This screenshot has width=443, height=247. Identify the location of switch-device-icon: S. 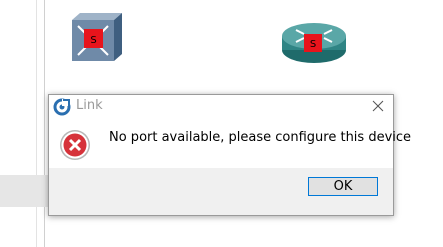
(96, 37).